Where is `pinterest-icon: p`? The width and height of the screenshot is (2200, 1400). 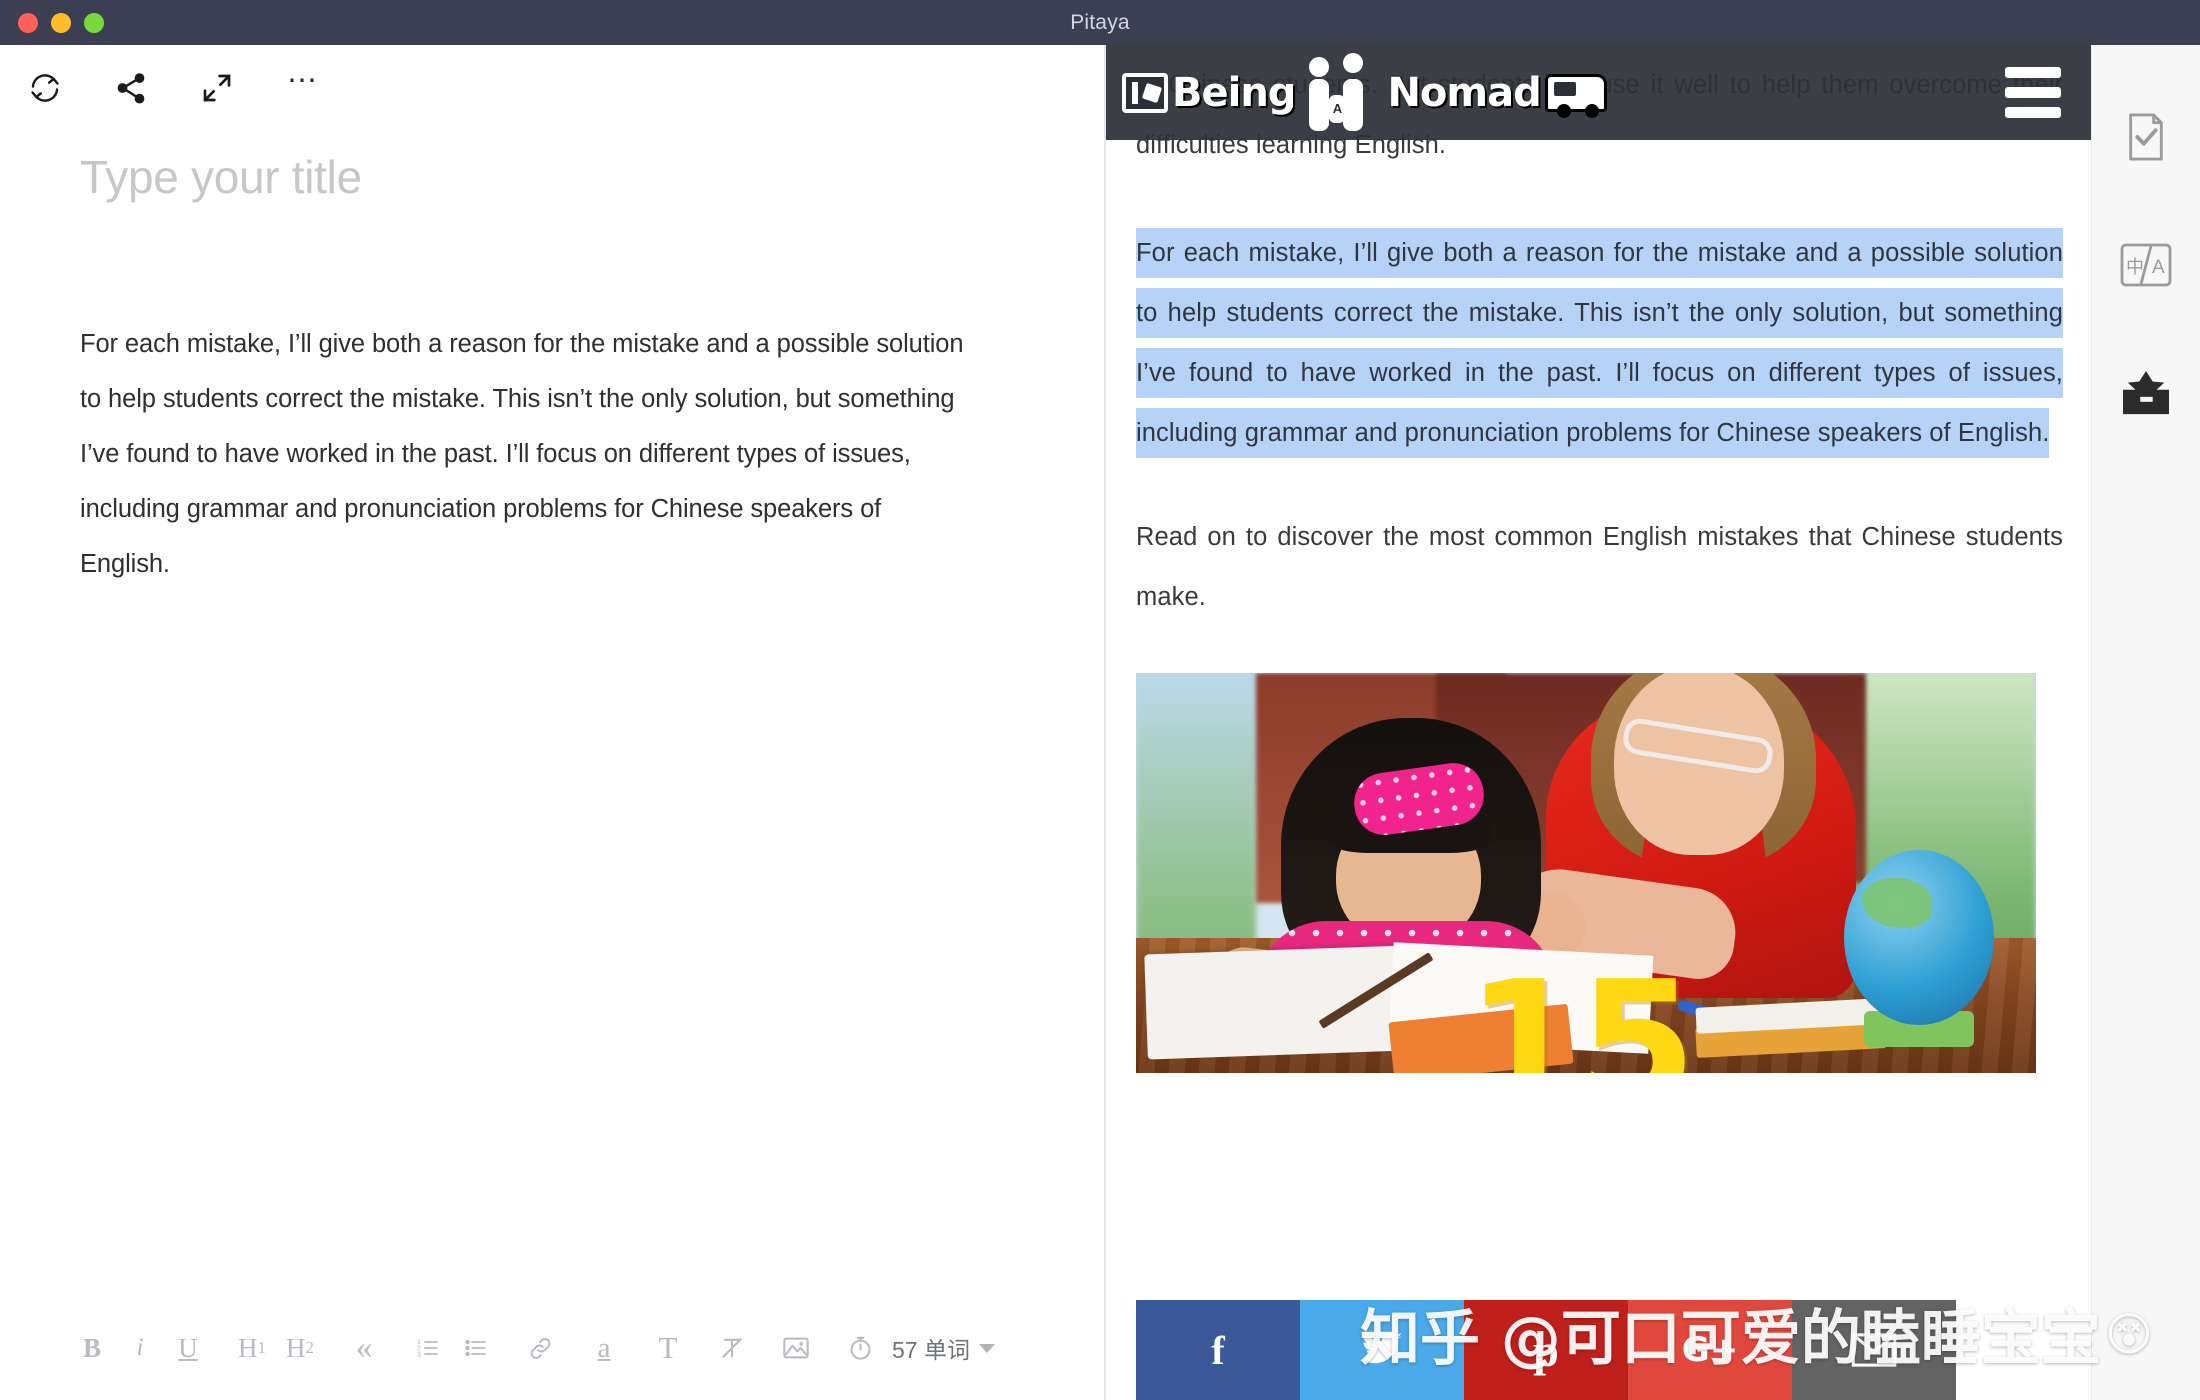 pinterest-icon: p is located at coordinates (1546, 1350).